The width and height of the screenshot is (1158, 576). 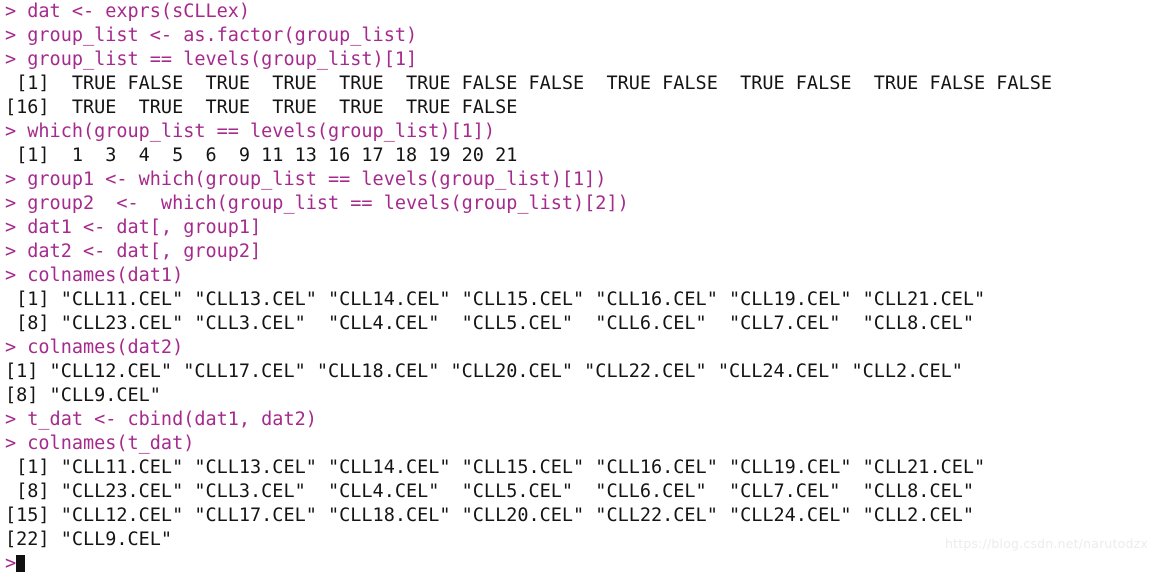 What do you see at coordinates (100, 443) in the screenshot?
I see `console-command-line: > colnames(t_dat)` at bounding box center [100, 443].